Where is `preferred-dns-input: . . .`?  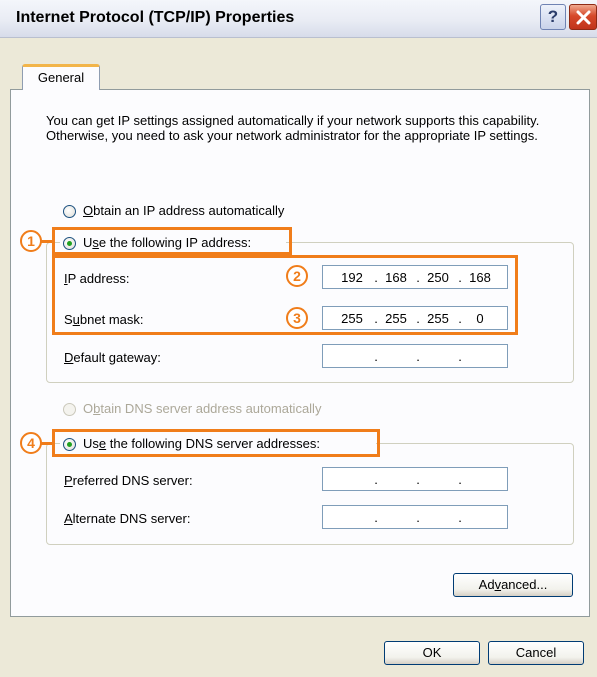 preferred-dns-input: . . . is located at coordinates (415, 479).